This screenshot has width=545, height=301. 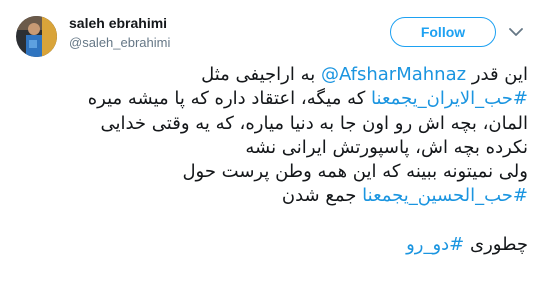 I want to click on tweet-text-segment: چطوری, so click(x=499, y=245).